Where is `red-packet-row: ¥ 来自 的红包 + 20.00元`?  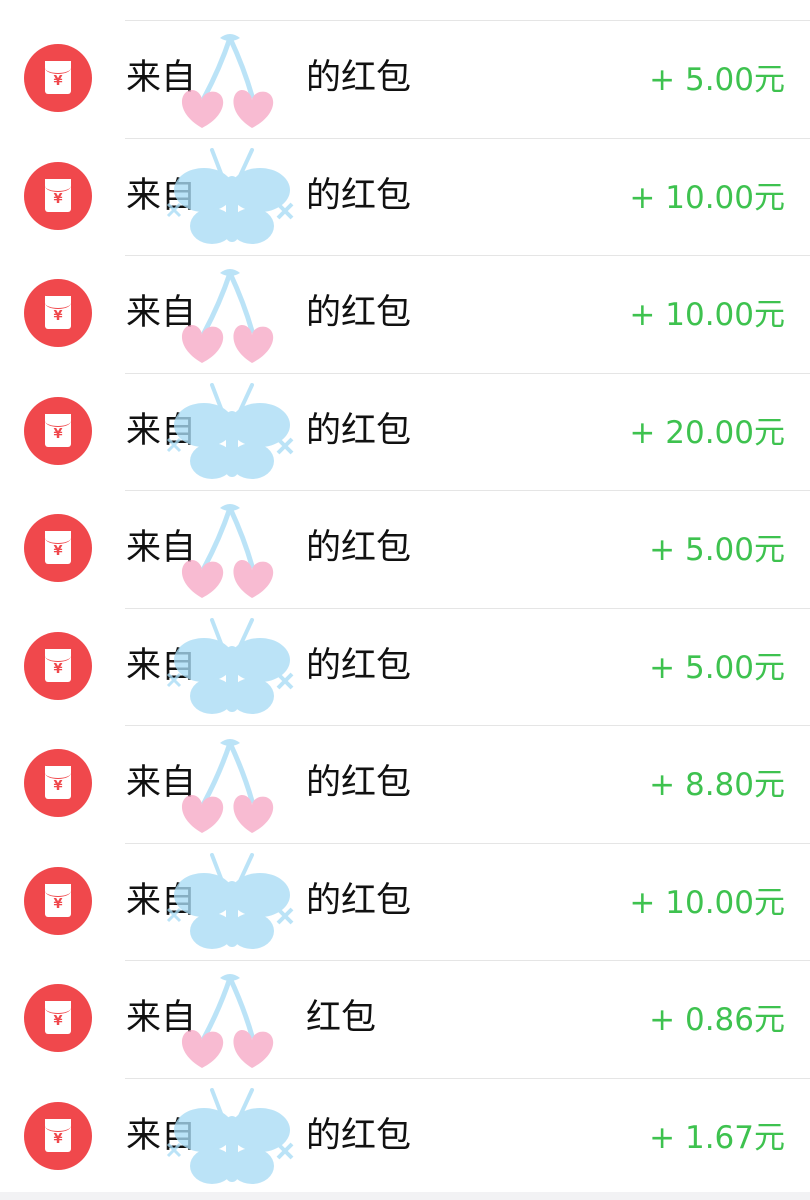
red-packet-row: ¥ 来自 的红包 + 20.00元 is located at coordinates (405, 431).